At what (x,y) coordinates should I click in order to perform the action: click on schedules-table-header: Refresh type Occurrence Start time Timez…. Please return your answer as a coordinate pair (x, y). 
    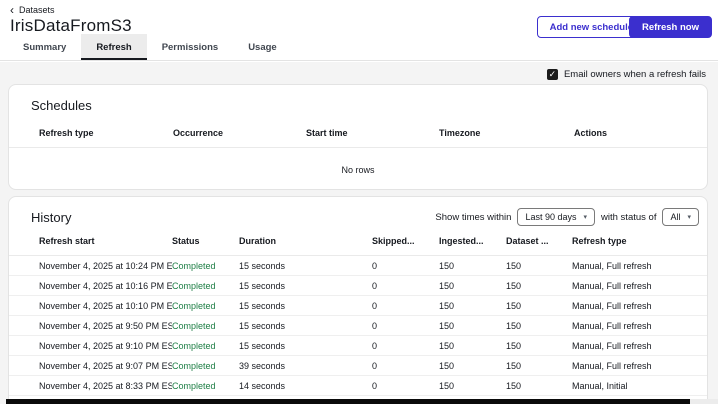
    Looking at the image, I should click on (358, 138).